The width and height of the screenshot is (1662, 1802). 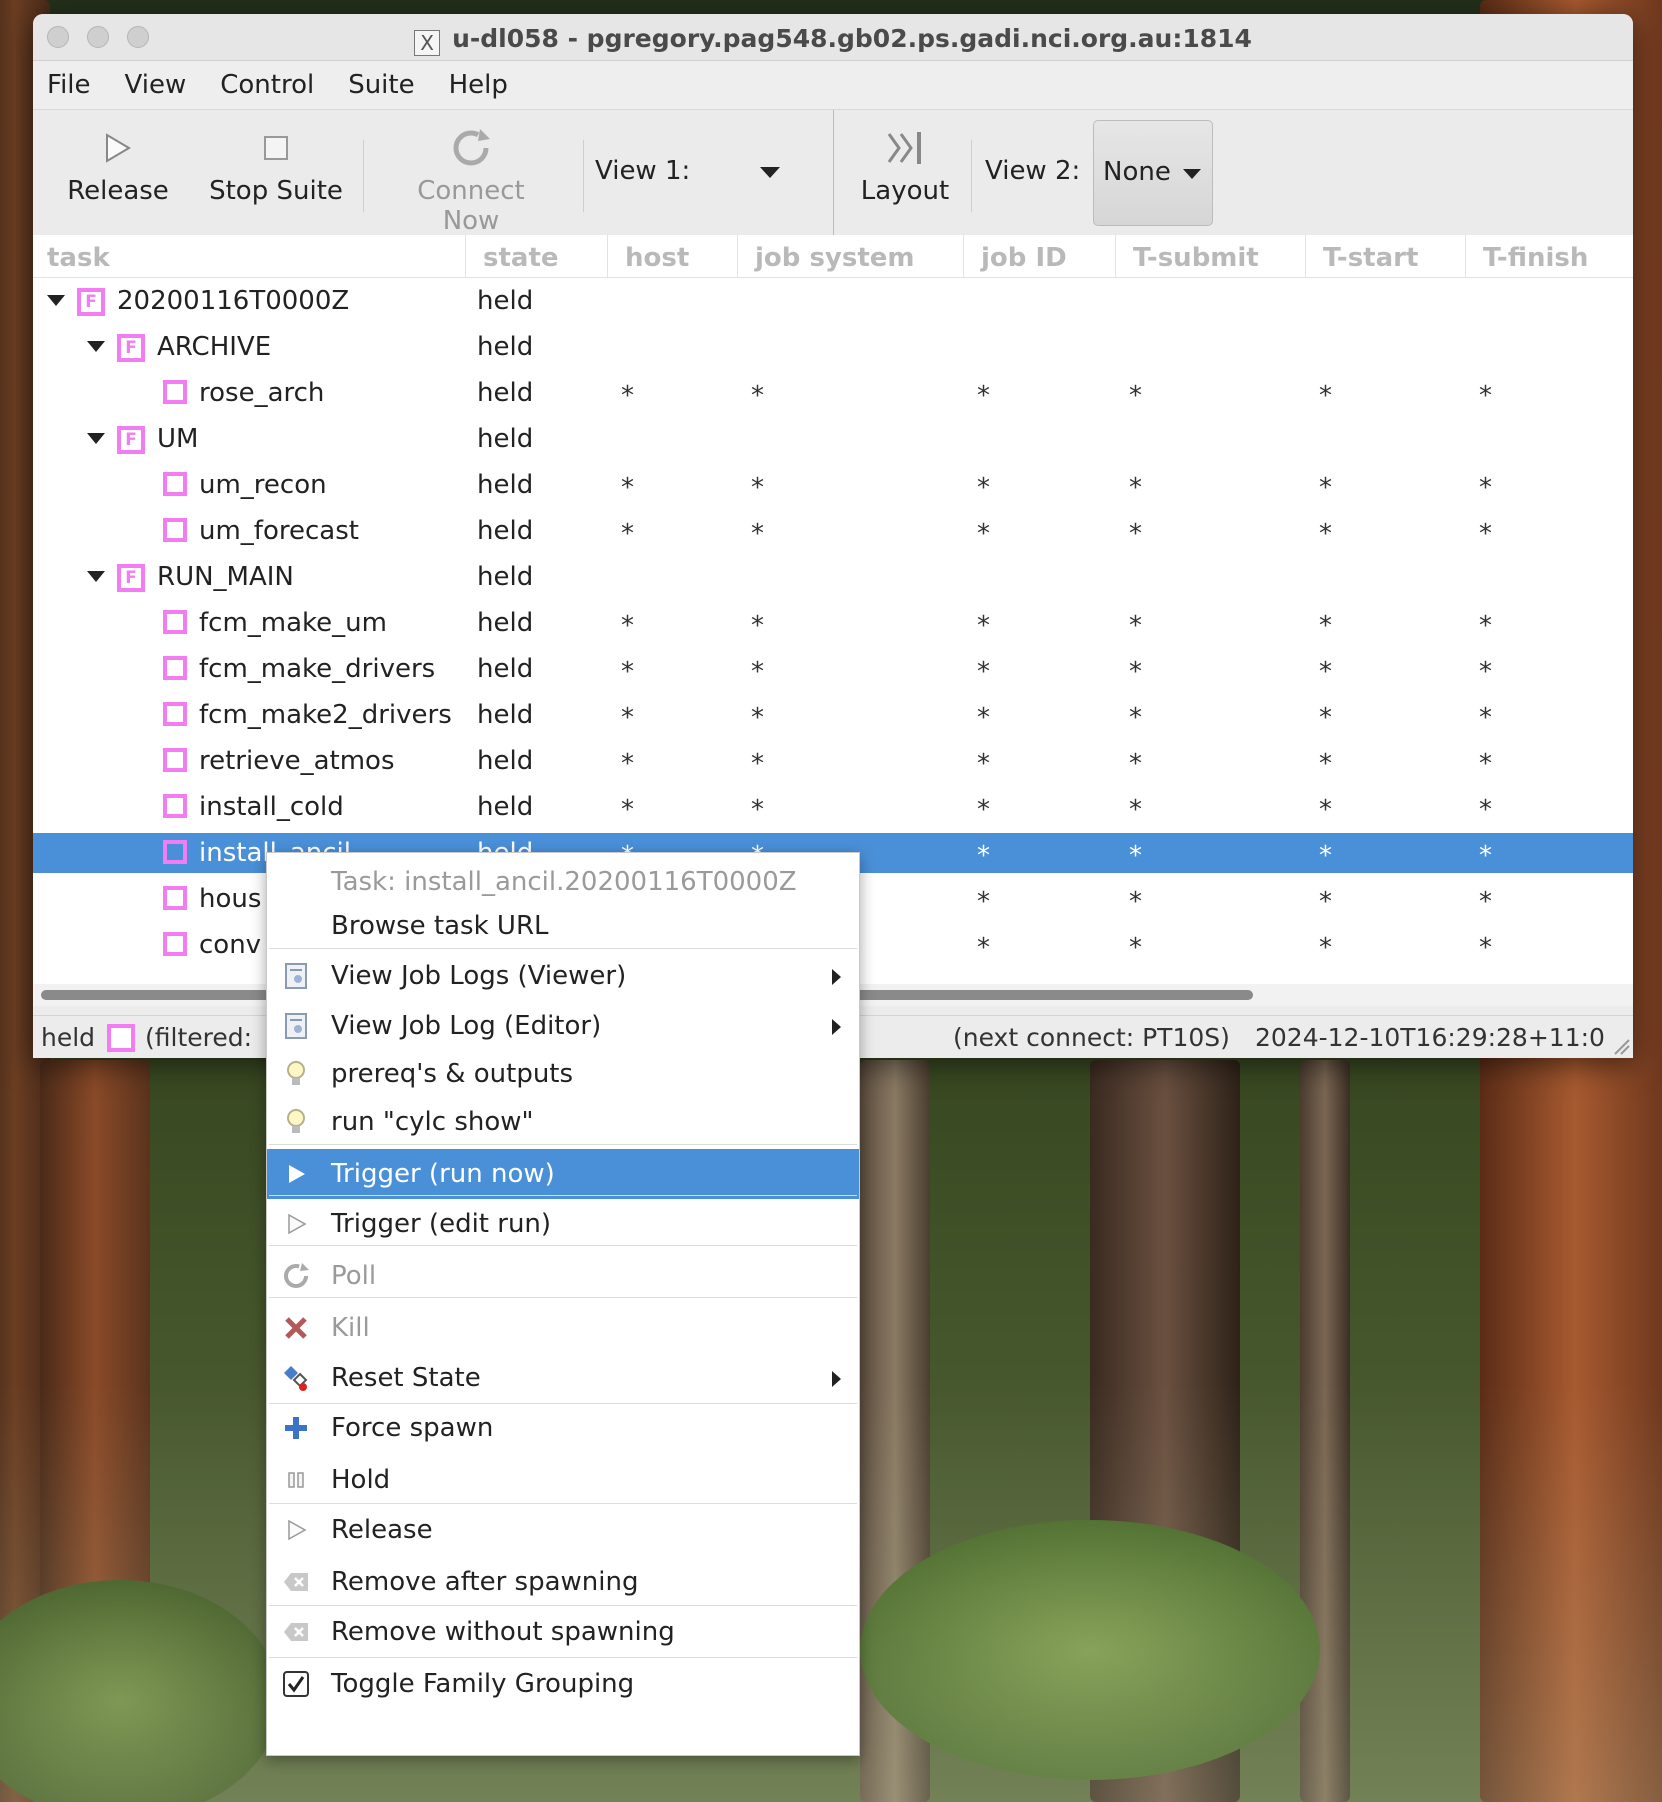 What do you see at coordinates (563, 1530) in the screenshot?
I see `menu-item-release: Release` at bounding box center [563, 1530].